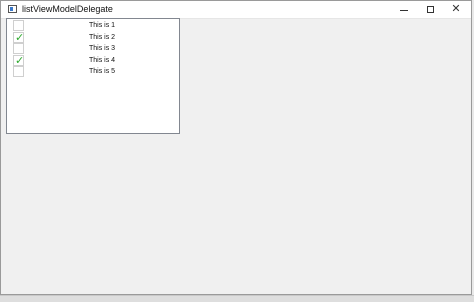 This screenshot has height=302, width=474. Describe the element at coordinates (67, 9) in the screenshot. I see `window-title: listViewModelDelegate` at that location.